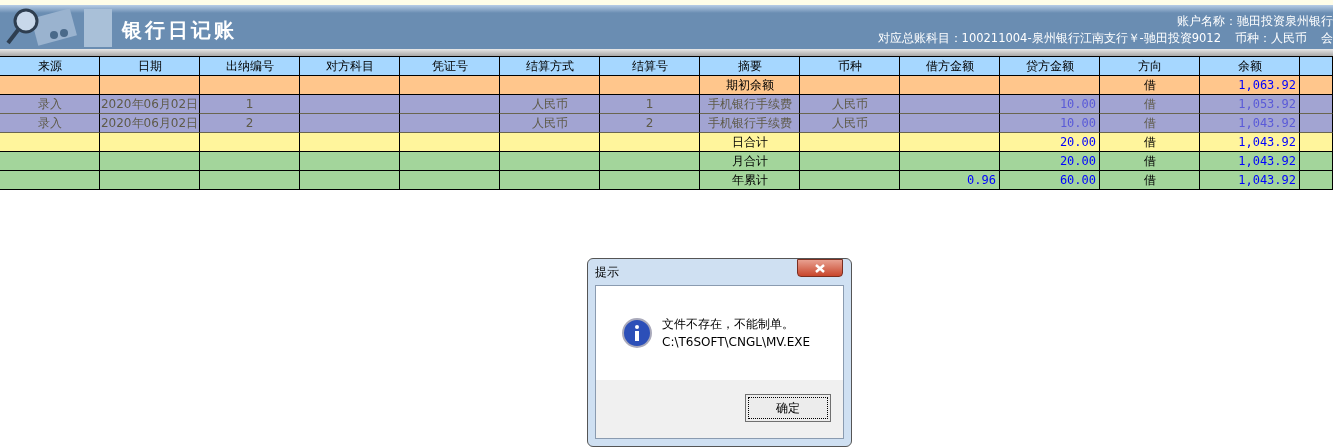 This screenshot has width=1333, height=447. I want to click on table-cell: 期初余额, so click(750, 85).